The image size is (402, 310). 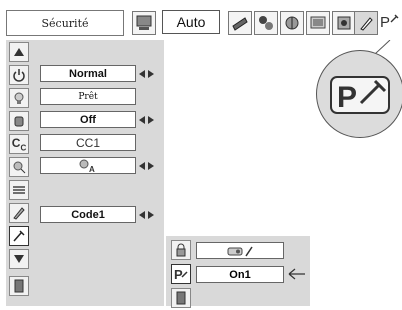 What do you see at coordinates (366, 23) in the screenshot?
I see `security-tab-icon` at bounding box center [366, 23].